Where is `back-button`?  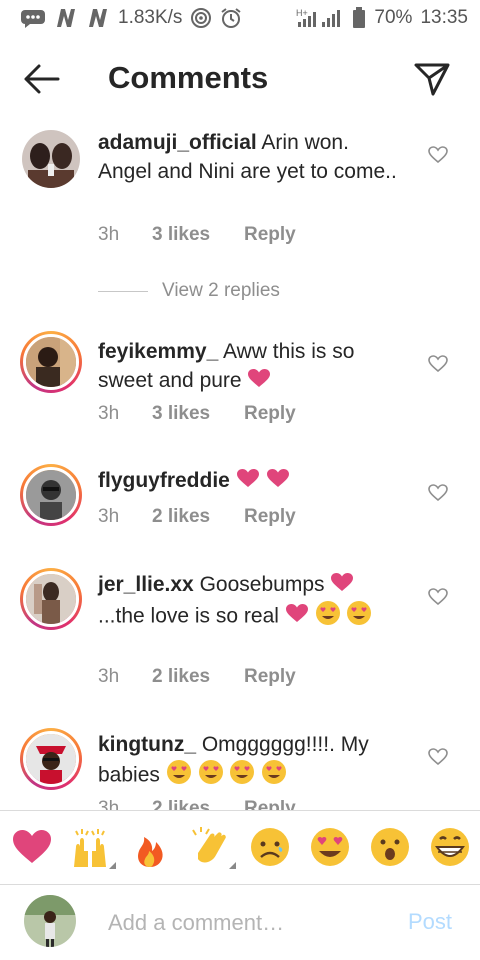 back-button is located at coordinates (42, 79).